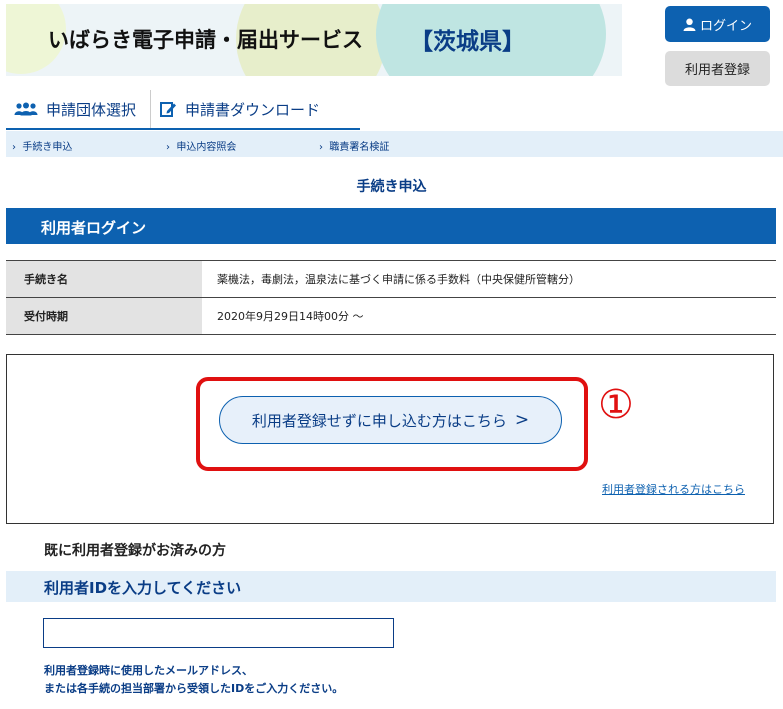 Image resolution: width=783 pixels, height=709 pixels. What do you see at coordinates (394, 144) in the screenshot?
I see `sub-nav: › 手続き申込 › 申込内容照会 › 職責署名検証` at bounding box center [394, 144].